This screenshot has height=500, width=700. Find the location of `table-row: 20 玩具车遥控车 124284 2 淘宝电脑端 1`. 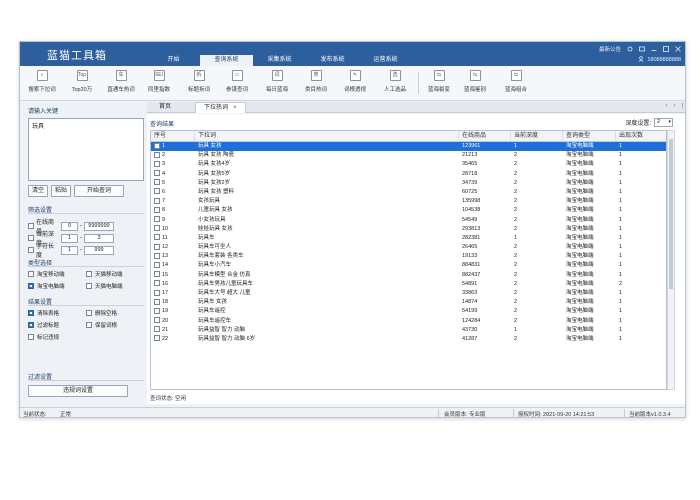

table-row: 20 玩具车遥控车 124284 2 淘宝电脑端 1 is located at coordinates (408, 321).